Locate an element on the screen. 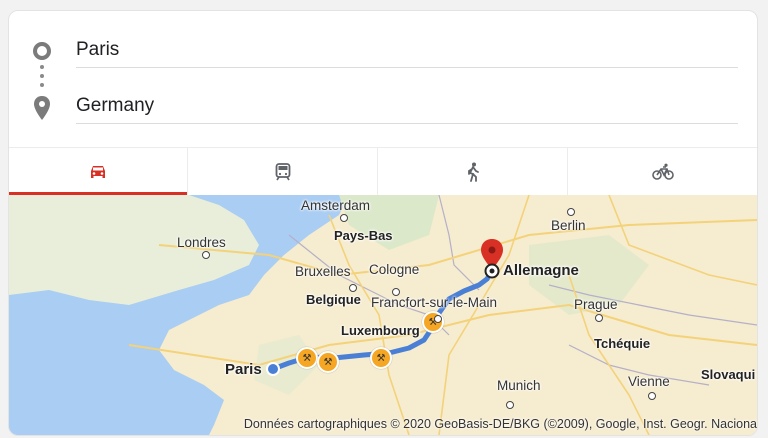 This screenshot has height=438, width=768. map-label-berlin: Berlin is located at coordinates (568, 225).